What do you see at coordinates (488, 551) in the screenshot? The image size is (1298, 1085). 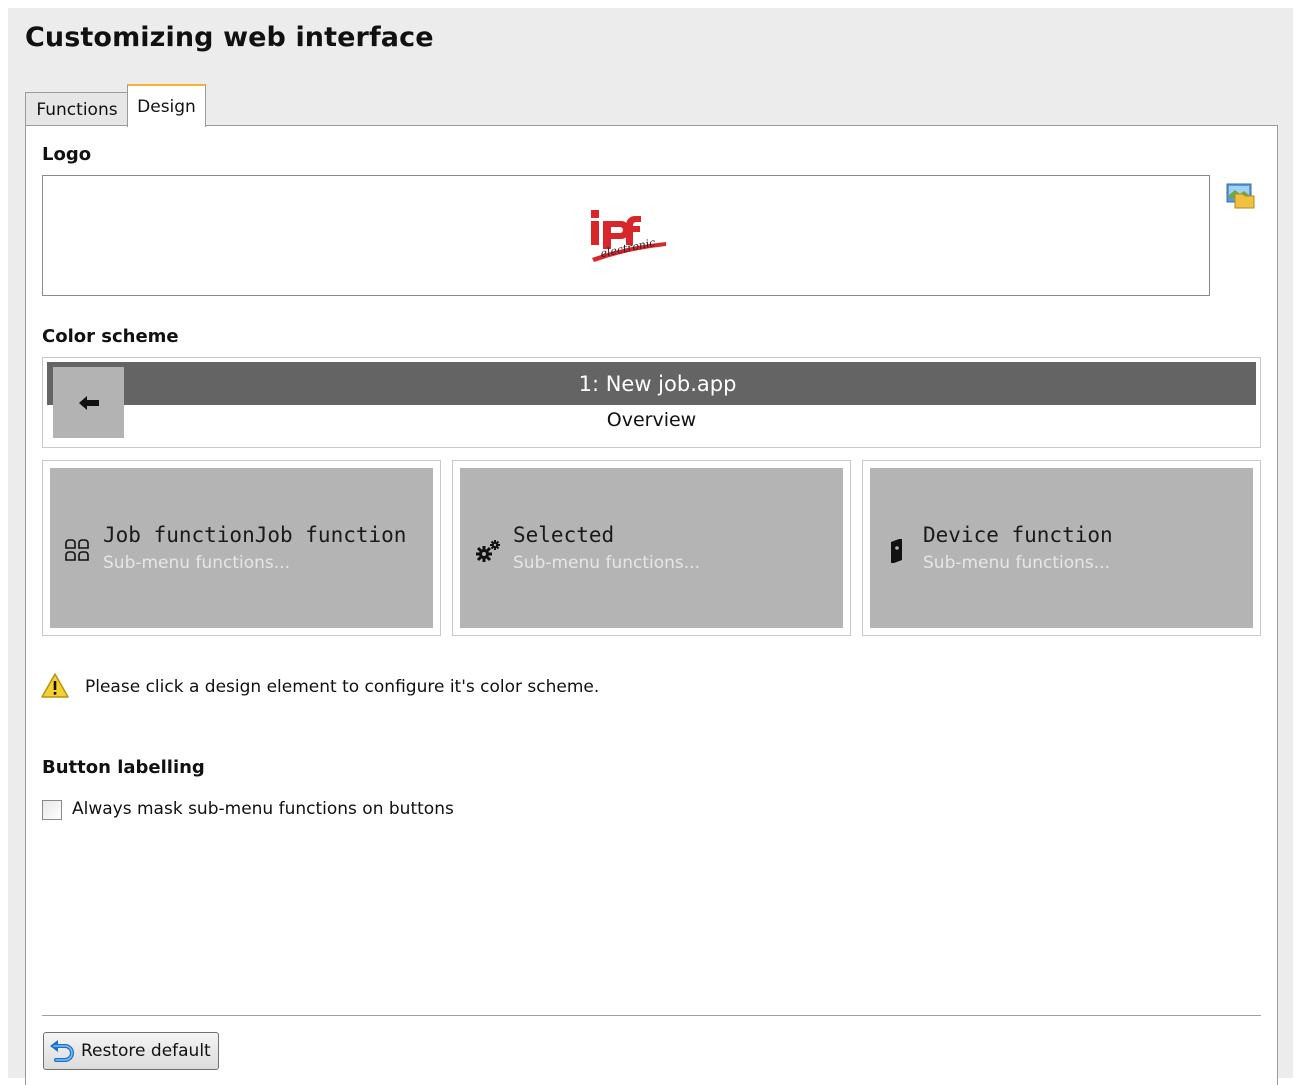 I see `gears-icon` at bounding box center [488, 551].